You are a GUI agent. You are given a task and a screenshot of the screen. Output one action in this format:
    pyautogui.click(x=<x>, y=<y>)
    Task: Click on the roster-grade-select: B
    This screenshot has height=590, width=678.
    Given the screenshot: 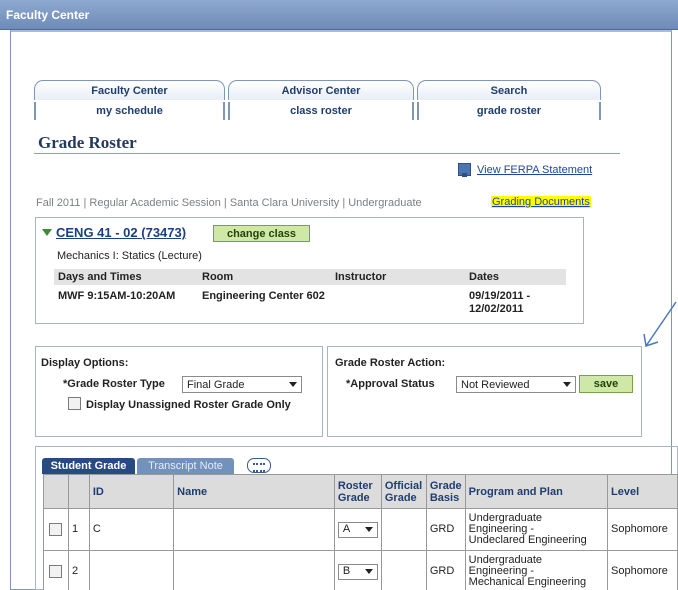 What is the action you would take?
    pyautogui.click(x=357, y=571)
    